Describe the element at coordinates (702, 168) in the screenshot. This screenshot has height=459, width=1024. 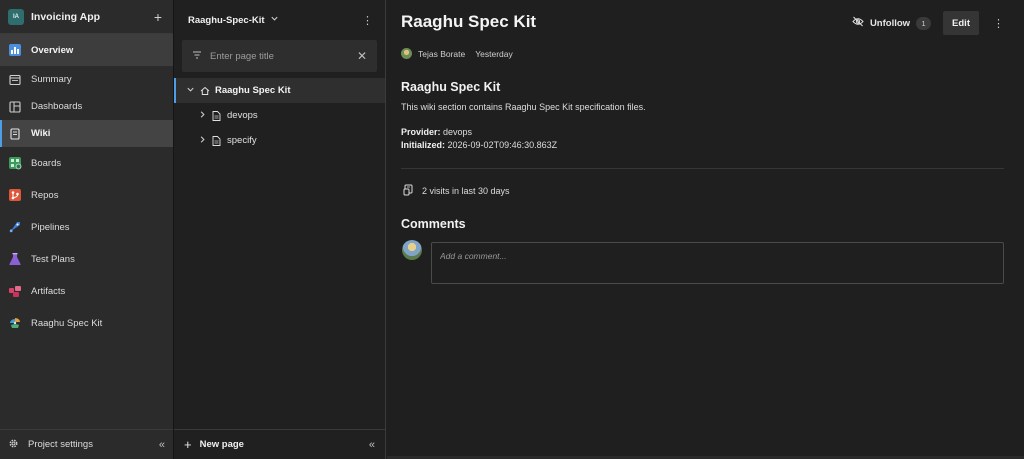
I see `divider` at that location.